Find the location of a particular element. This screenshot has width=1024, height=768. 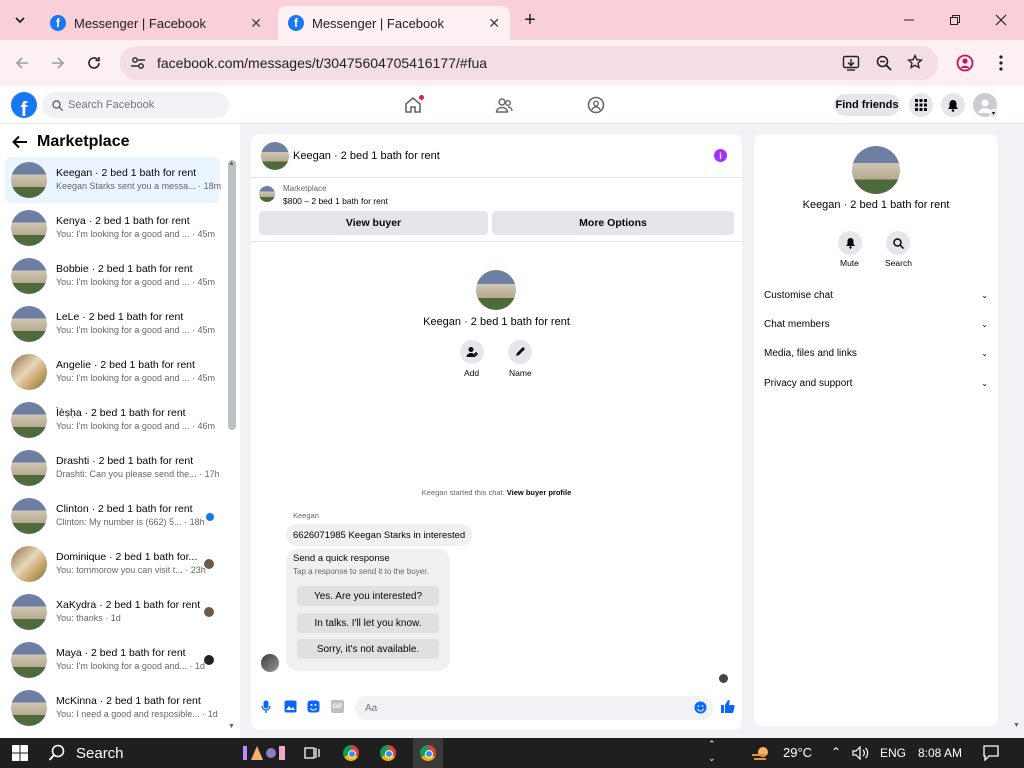

task-view-icon is located at coordinates (312, 753).